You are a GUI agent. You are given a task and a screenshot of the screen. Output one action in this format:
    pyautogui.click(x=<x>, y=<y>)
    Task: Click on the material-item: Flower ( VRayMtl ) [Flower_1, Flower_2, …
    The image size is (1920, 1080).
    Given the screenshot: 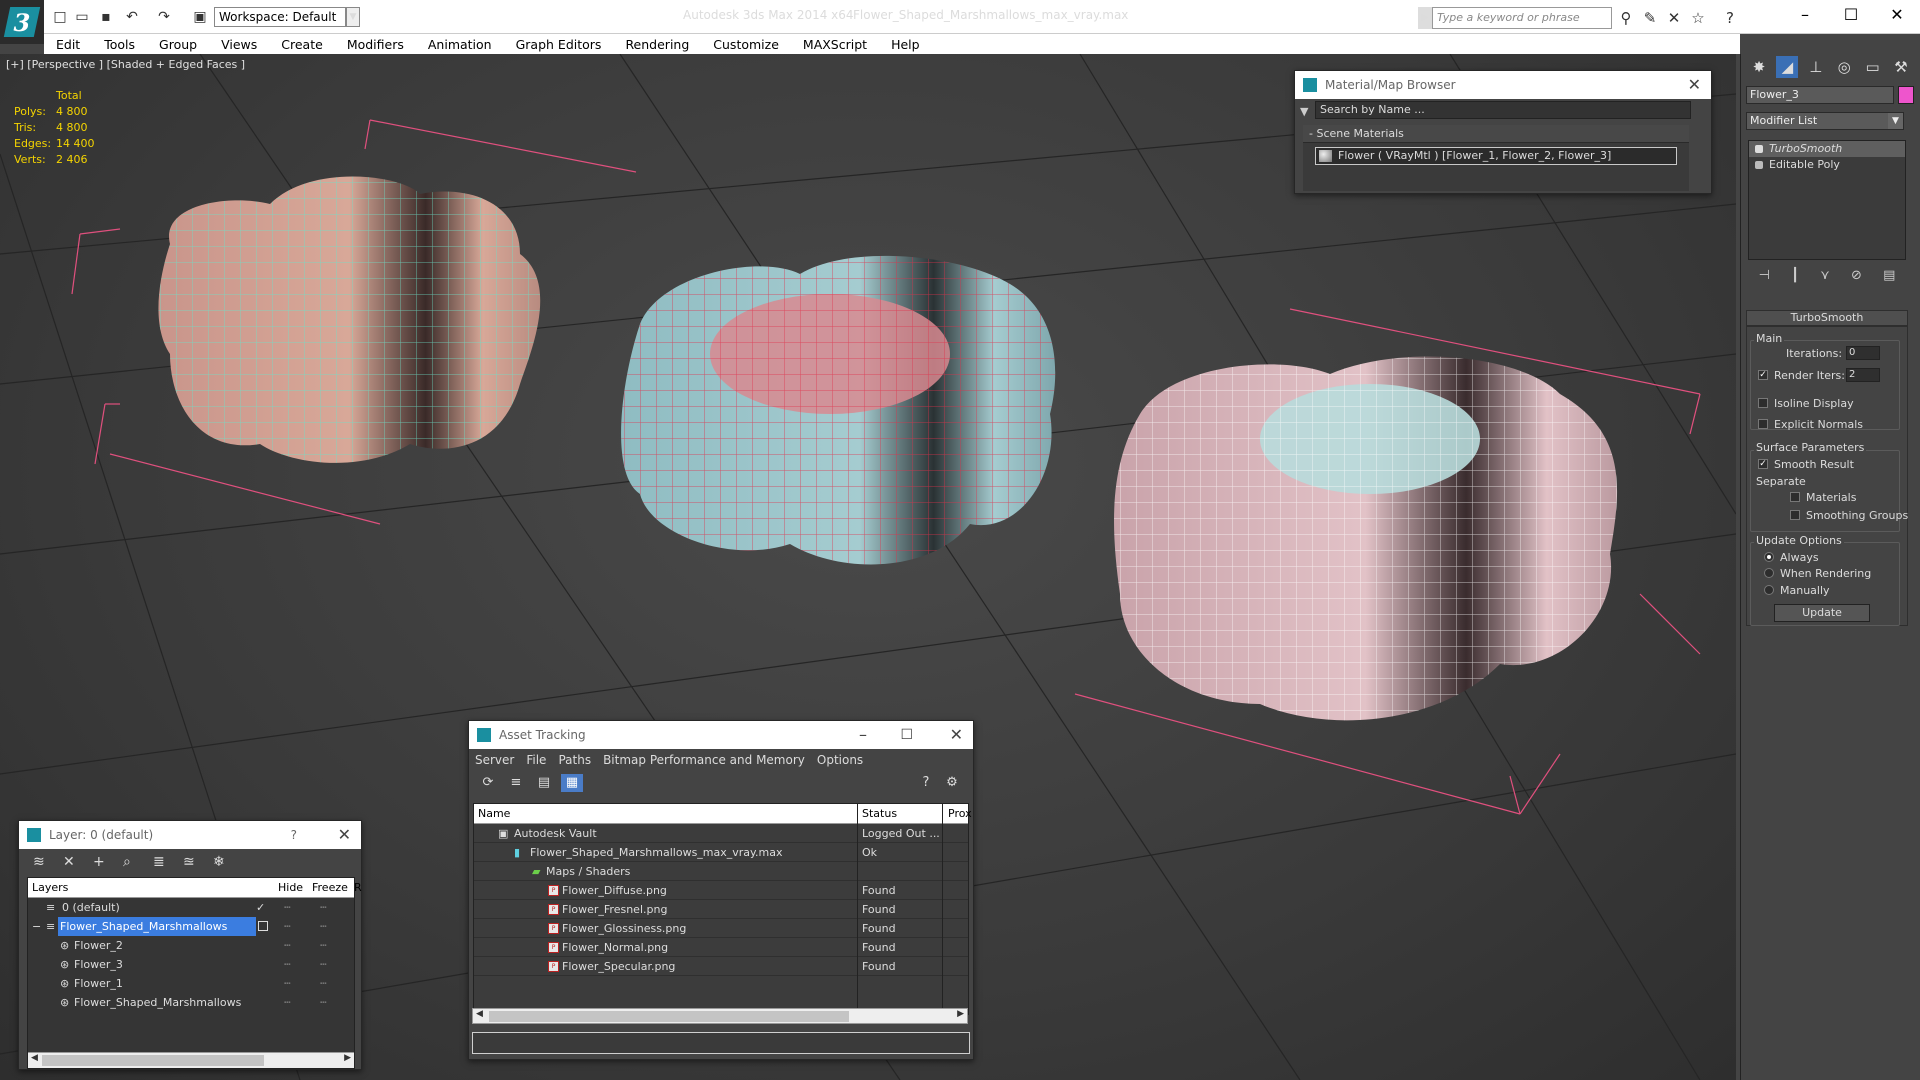 What is the action you would take?
    pyautogui.click(x=1496, y=156)
    